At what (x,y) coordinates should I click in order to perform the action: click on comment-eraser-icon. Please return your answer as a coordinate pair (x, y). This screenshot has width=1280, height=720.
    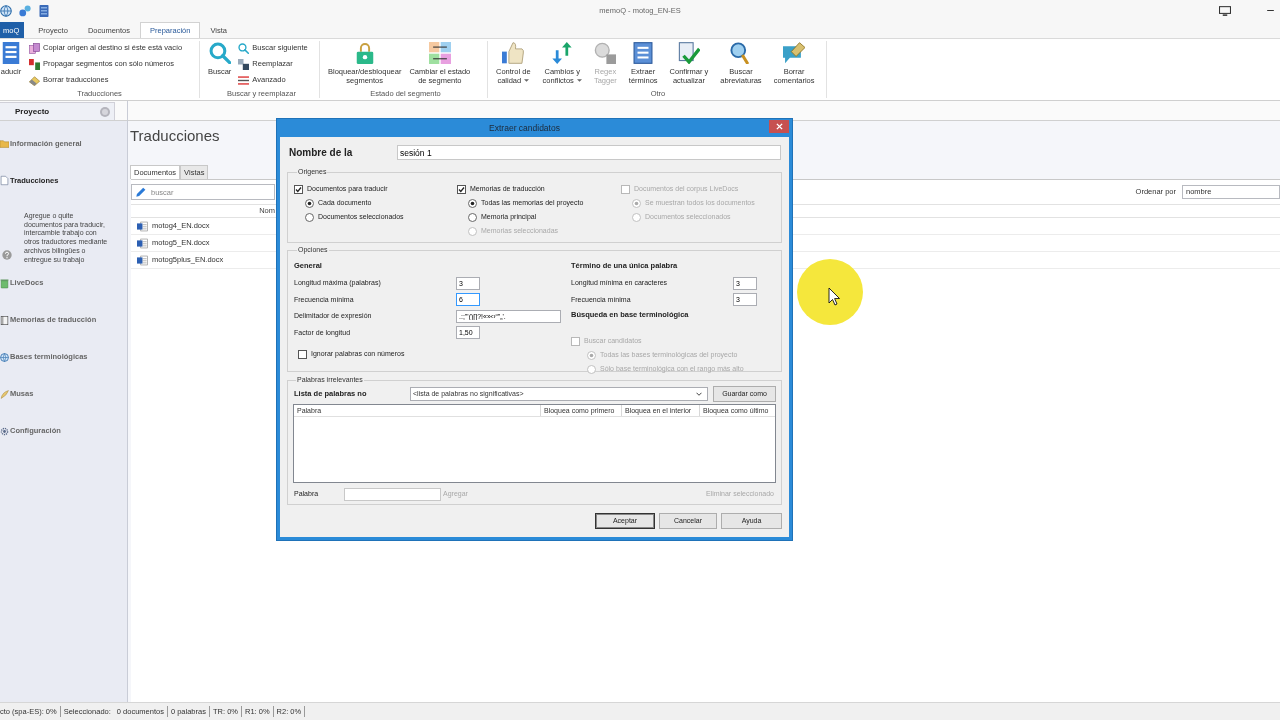
    Looking at the image, I should click on (794, 53).